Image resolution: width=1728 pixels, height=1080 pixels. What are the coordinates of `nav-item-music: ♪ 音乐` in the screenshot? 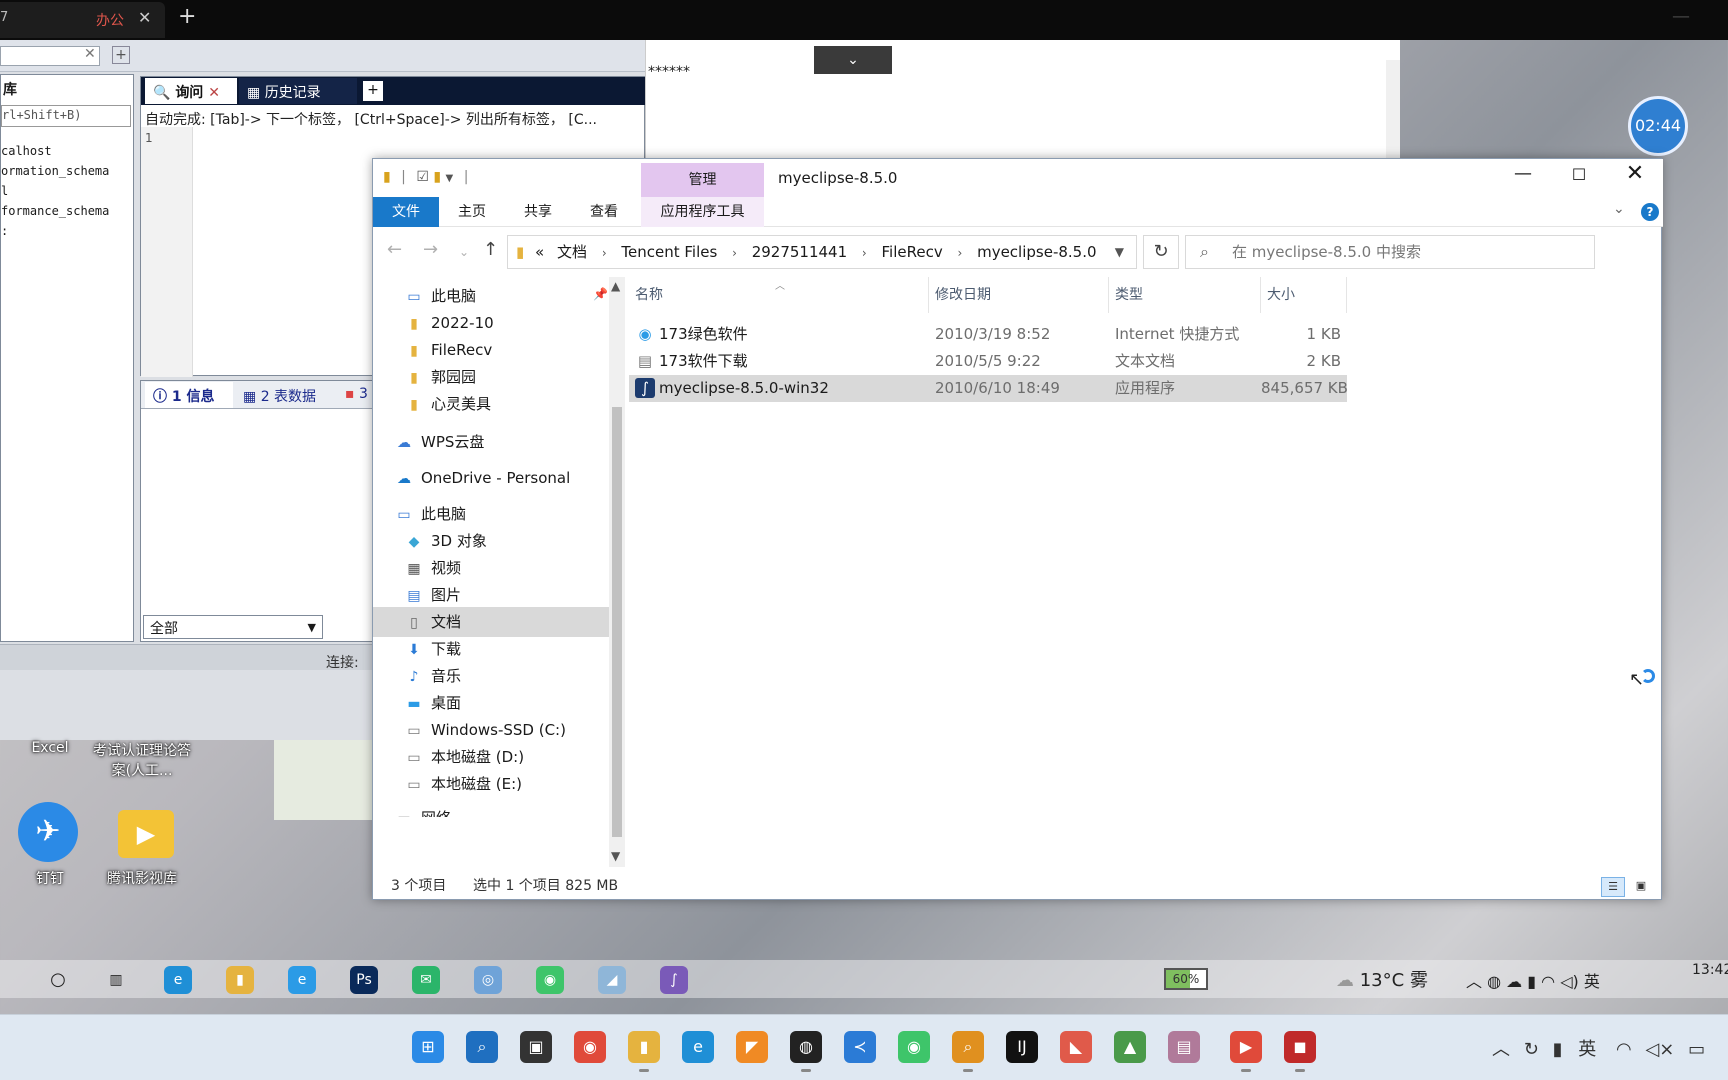 It's located at (507, 676).